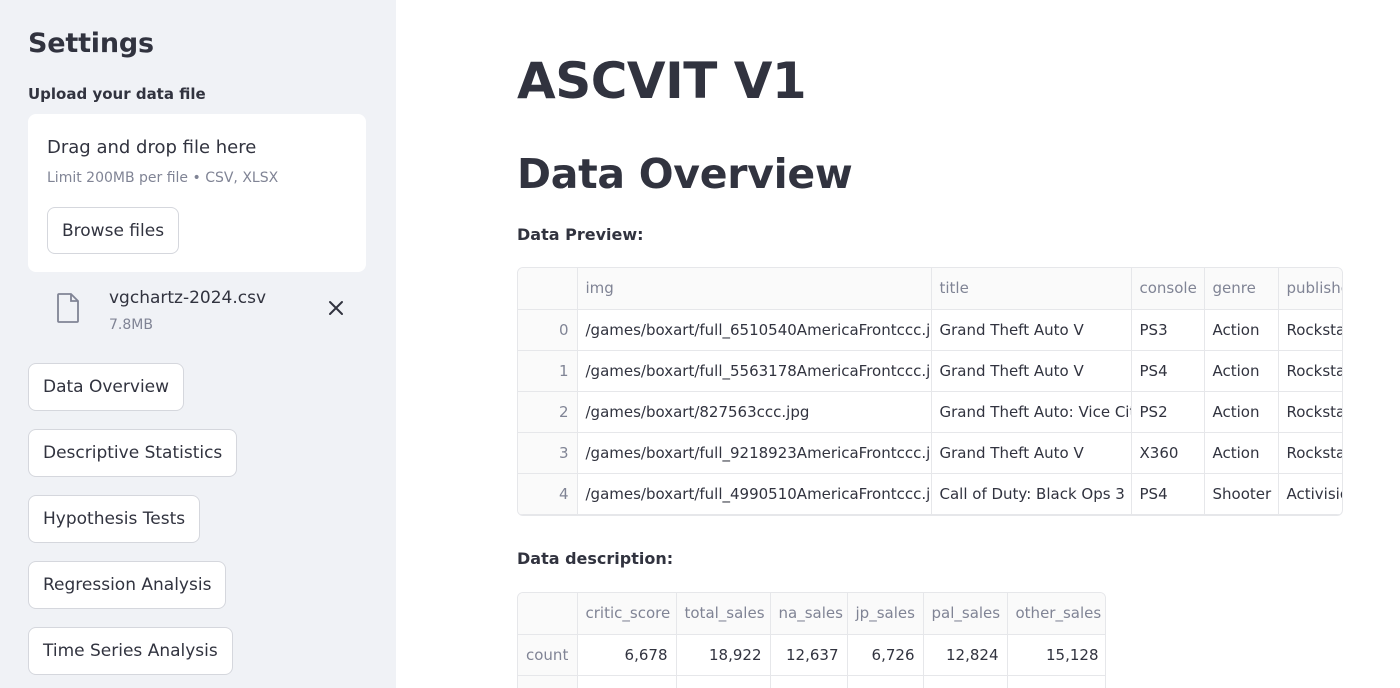  I want to click on nav-hypothesis-tests-button: Hypothesis Tests, so click(114, 519).